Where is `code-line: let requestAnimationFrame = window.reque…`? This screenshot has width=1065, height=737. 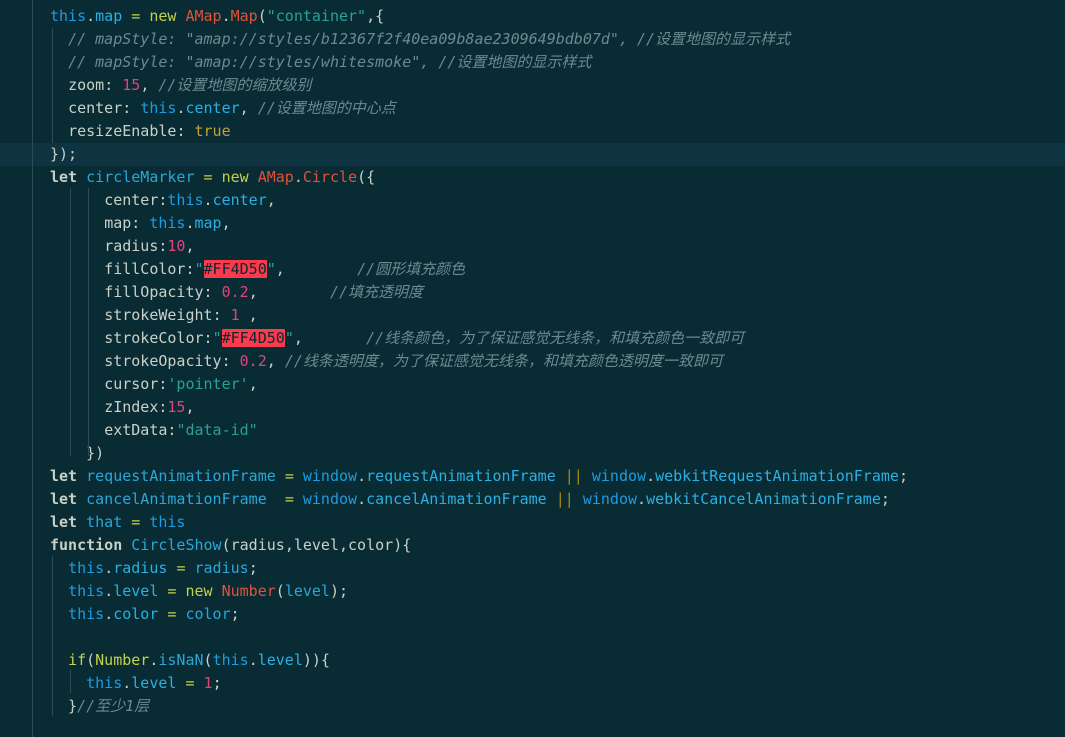 code-line: let requestAnimationFrame = window.reque… is located at coordinates (532, 476).